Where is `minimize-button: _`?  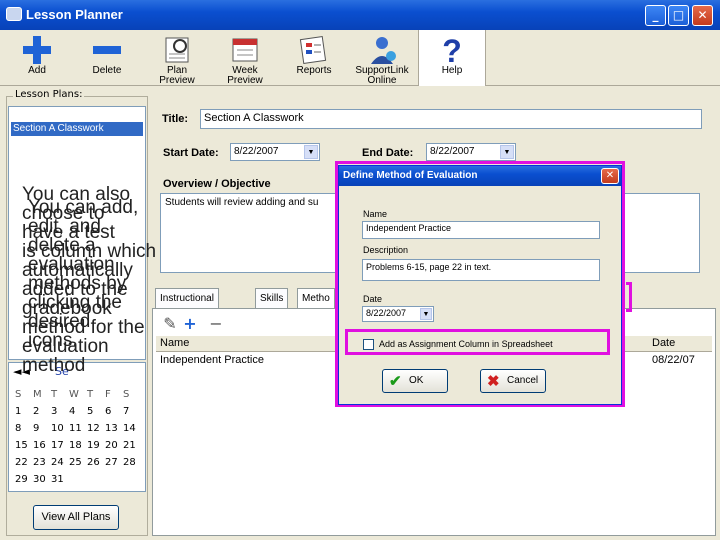
minimize-button: _ is located at coordinates (655, 15).